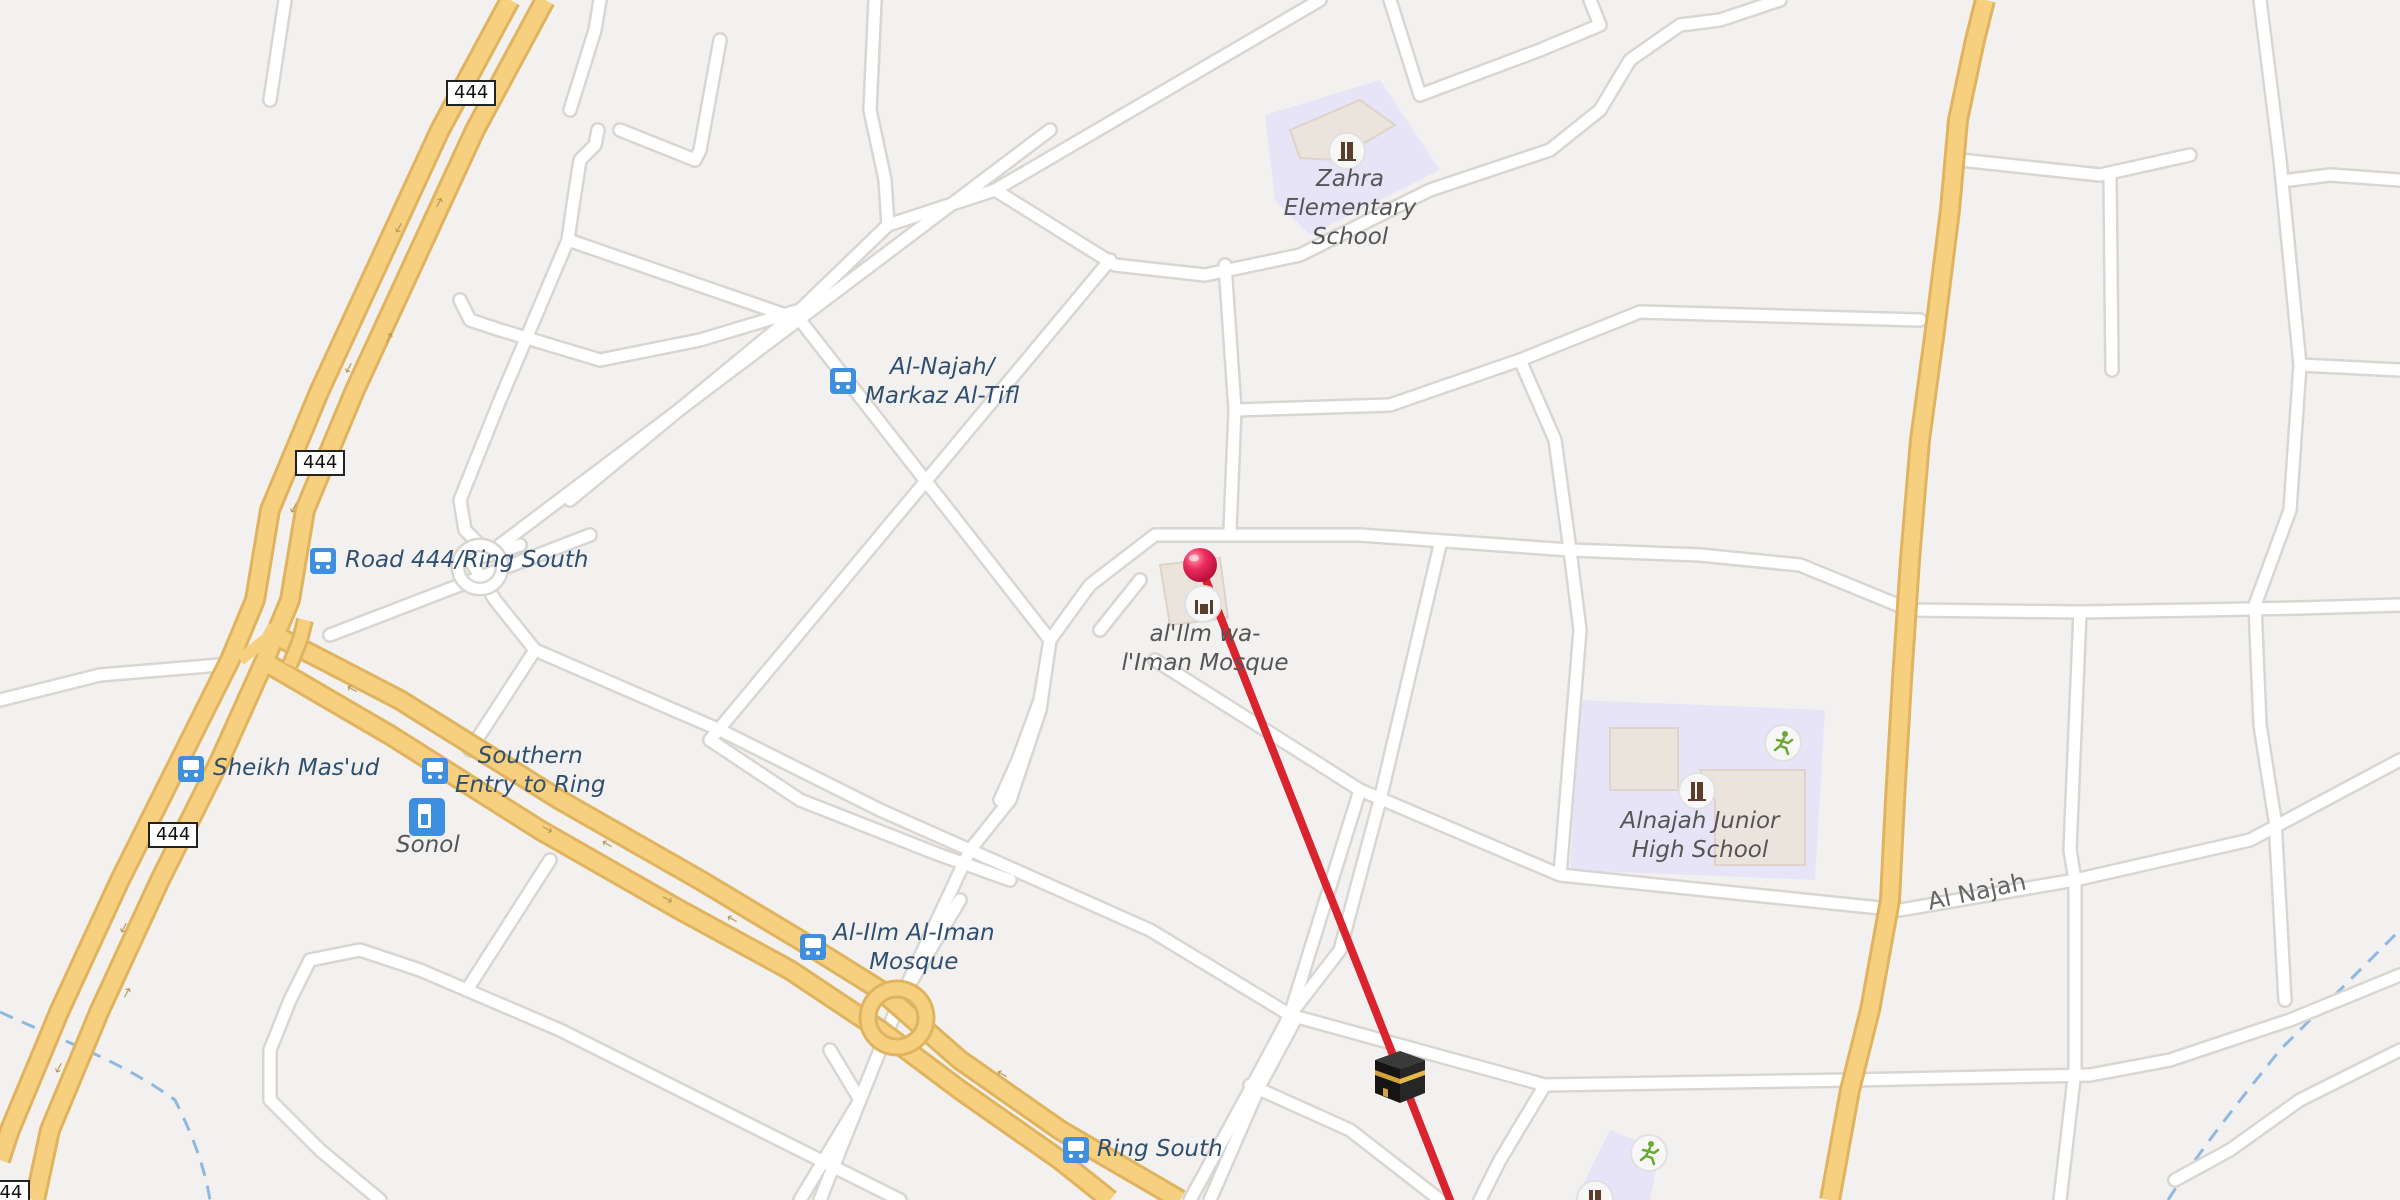 The height and width of the screenshot is (1200, 2400). Describe the element at coordinates (1160, 1149) in the screenshot. I see `bus-stop-label: Ring South` at that location.